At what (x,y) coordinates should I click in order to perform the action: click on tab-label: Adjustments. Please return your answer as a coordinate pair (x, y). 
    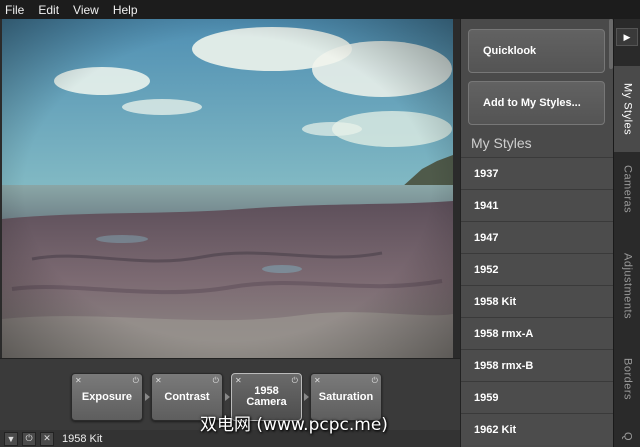
    Looking at the image, I should click on (627, 286).